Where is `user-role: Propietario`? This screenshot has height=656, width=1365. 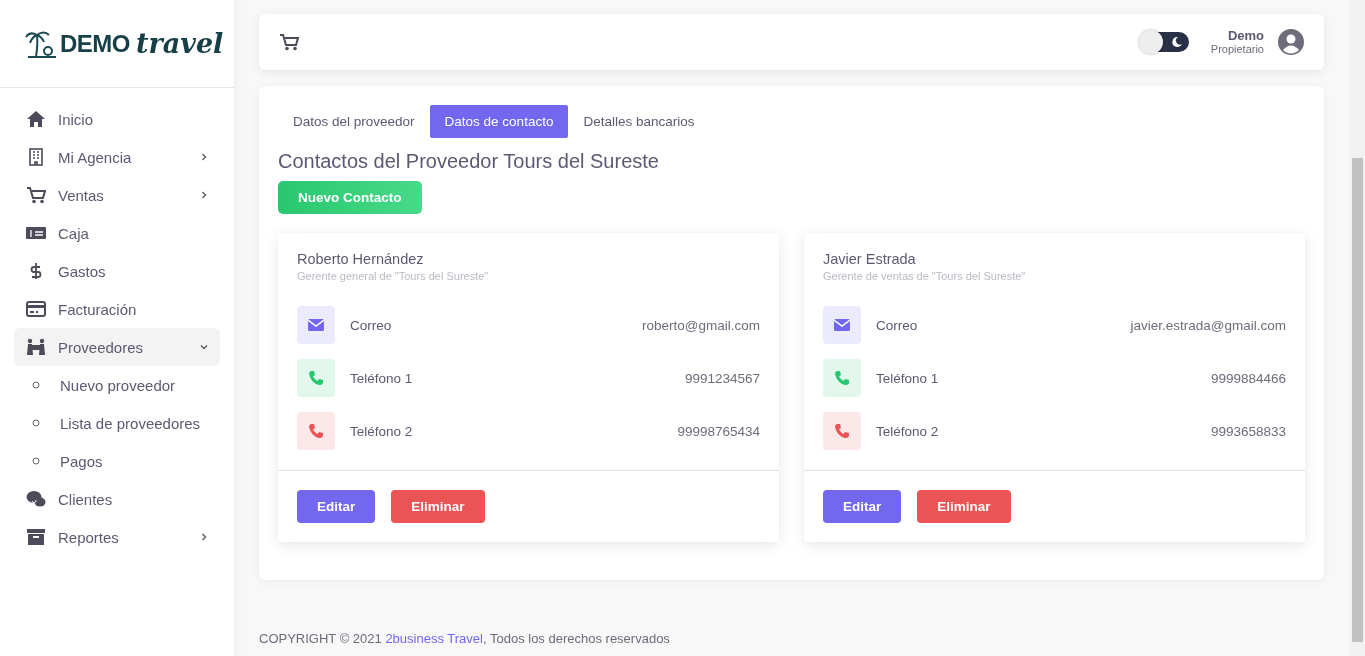
user-role: Propietario is located at coordinates (1237, 50).